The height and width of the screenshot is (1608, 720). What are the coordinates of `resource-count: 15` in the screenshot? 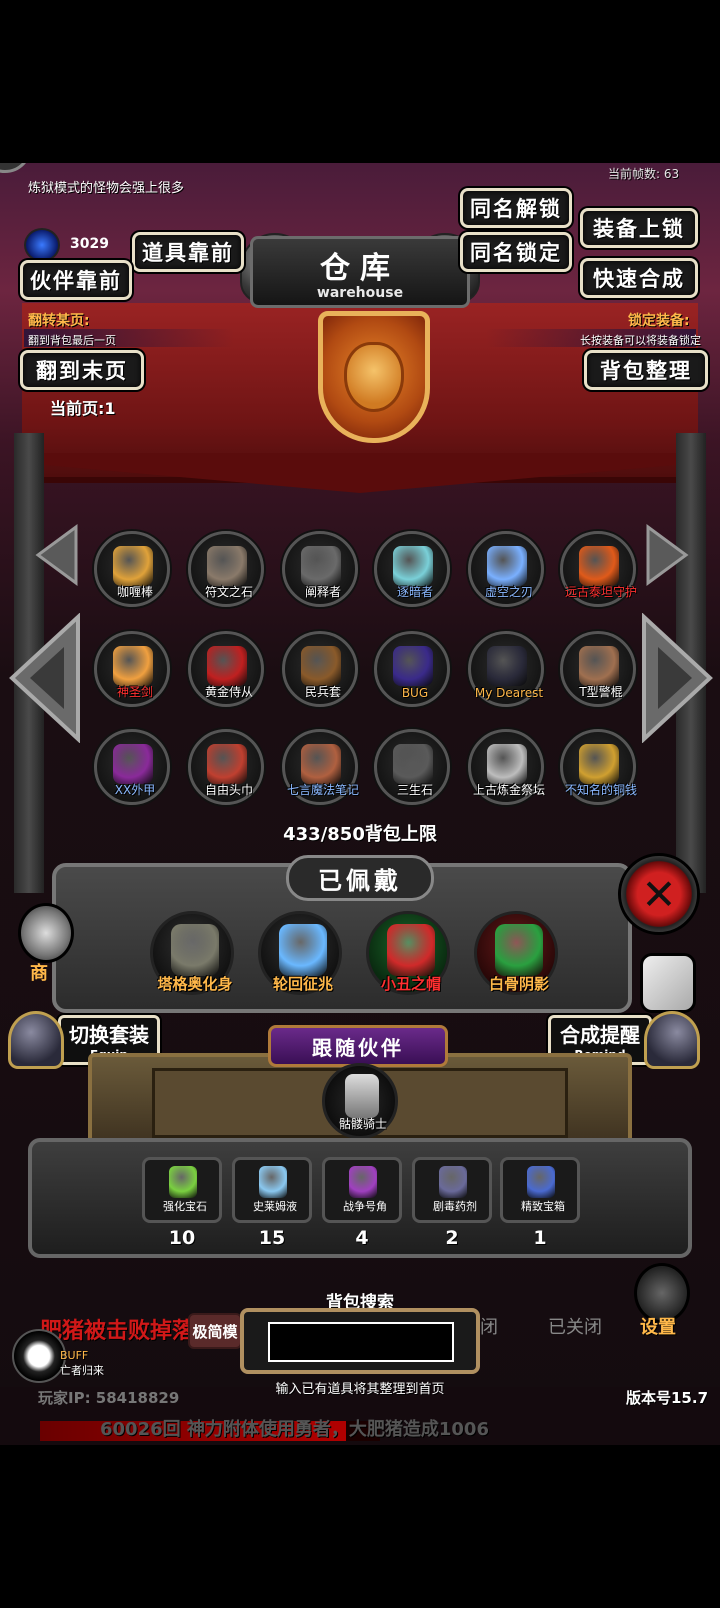 It's located at (272, 1238).